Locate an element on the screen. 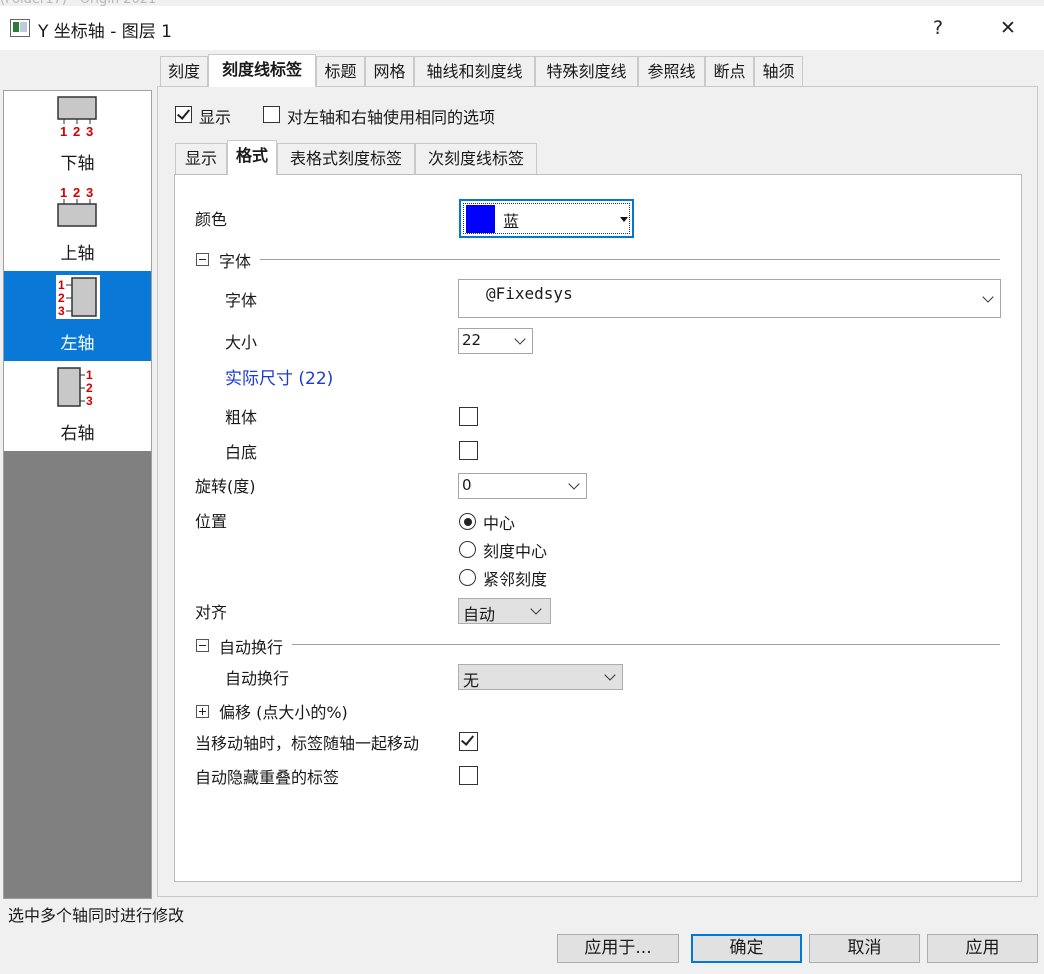 The height and width of the screenshot is (974, 1044). auto-hide-checkbox is located at coordinates (468, 775).